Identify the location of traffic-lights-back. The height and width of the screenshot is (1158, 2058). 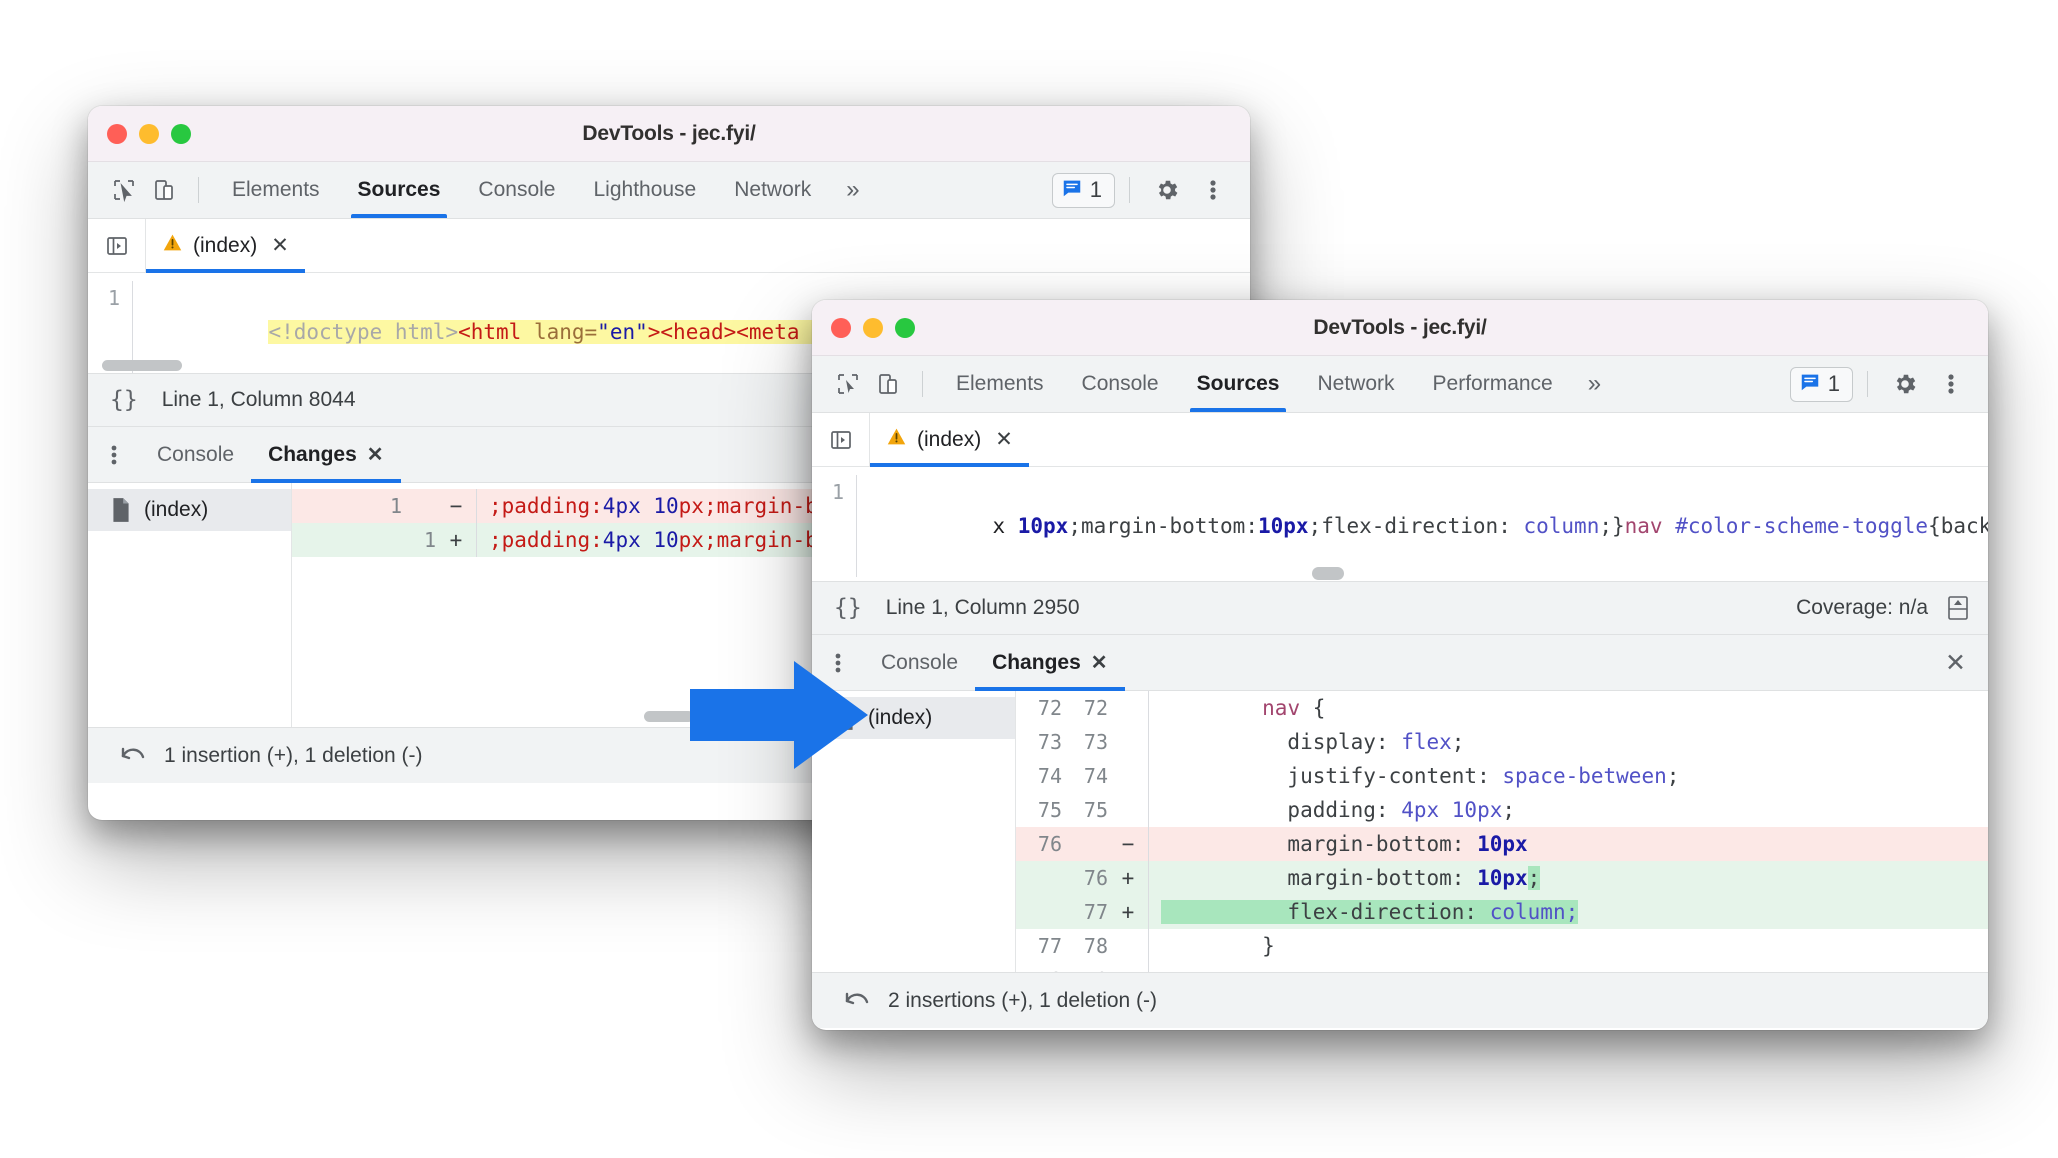
(149, 133).